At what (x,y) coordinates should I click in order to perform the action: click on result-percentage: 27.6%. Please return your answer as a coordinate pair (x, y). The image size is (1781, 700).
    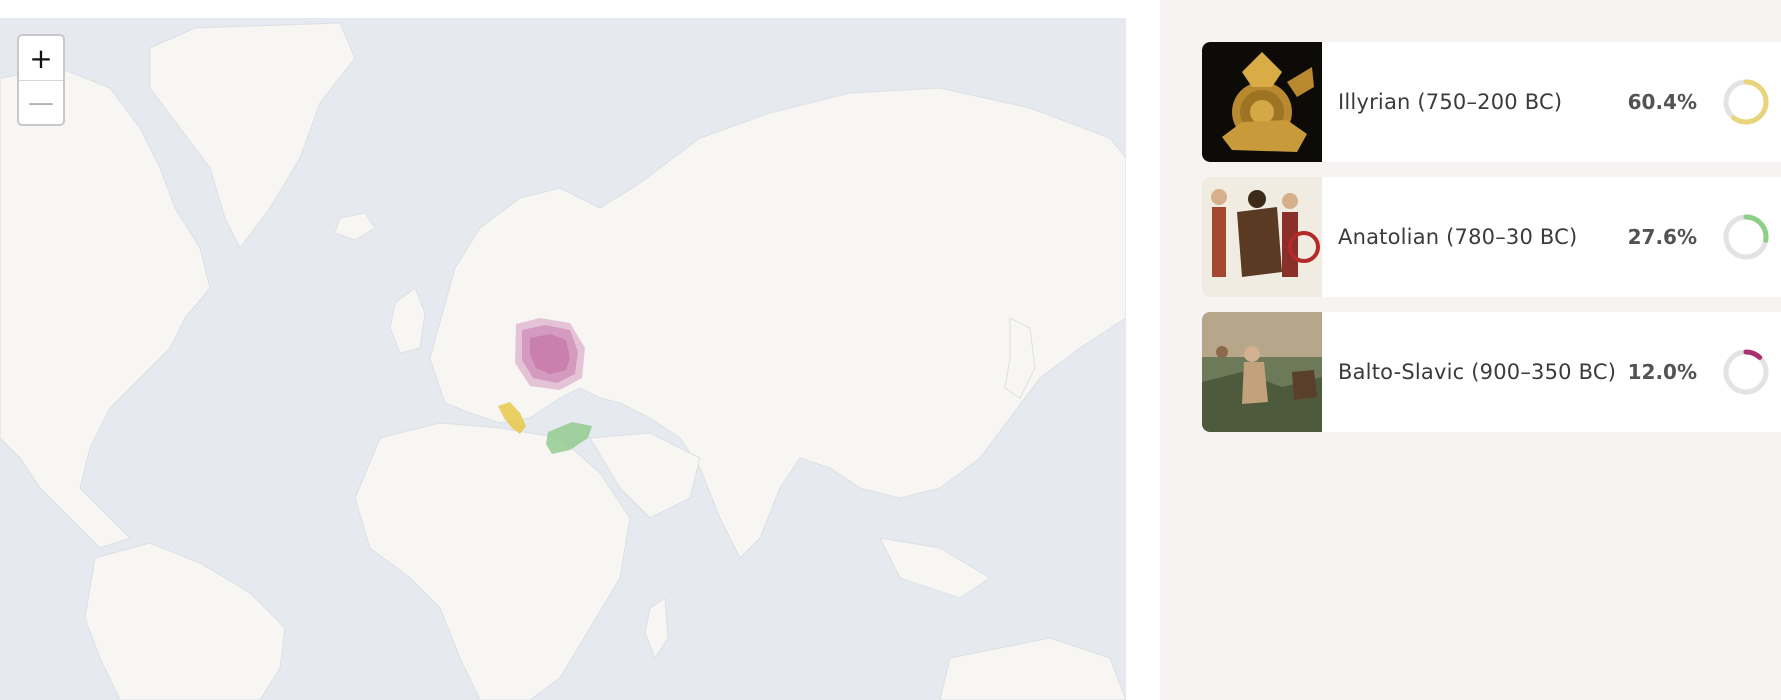
    Looking at the image, I should click on (1662, 237).